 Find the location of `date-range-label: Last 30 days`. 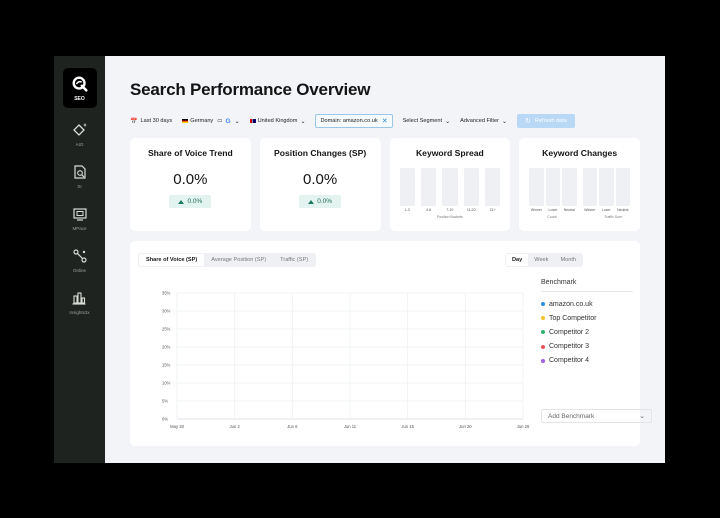

date-range-label: Last 30 days is located at coordinates (156, 121).